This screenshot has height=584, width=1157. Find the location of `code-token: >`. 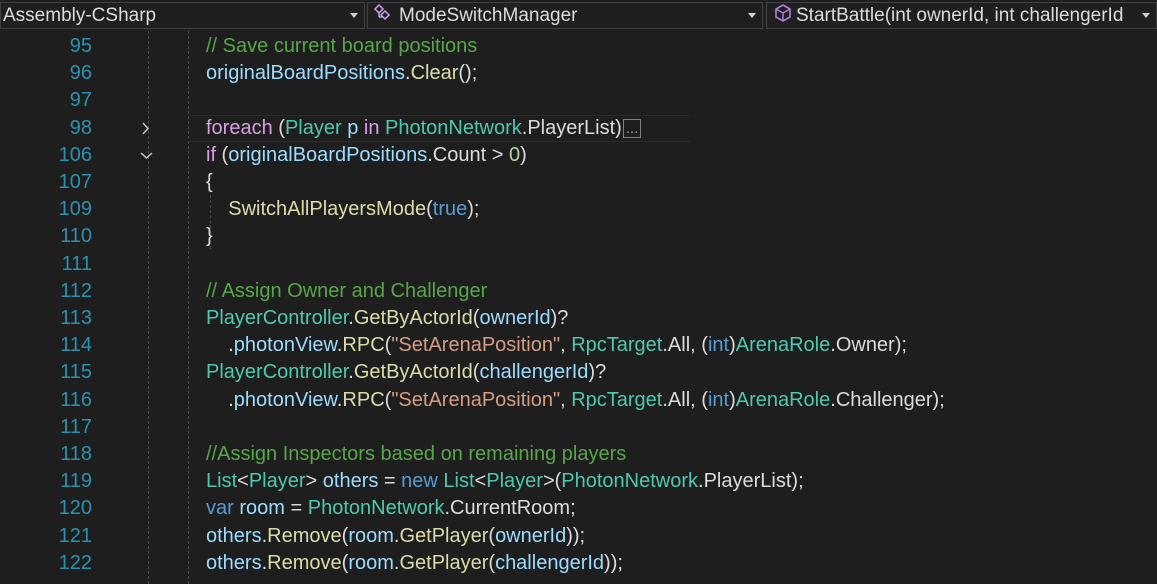

code-token: > is located at coordinates (314, 481).